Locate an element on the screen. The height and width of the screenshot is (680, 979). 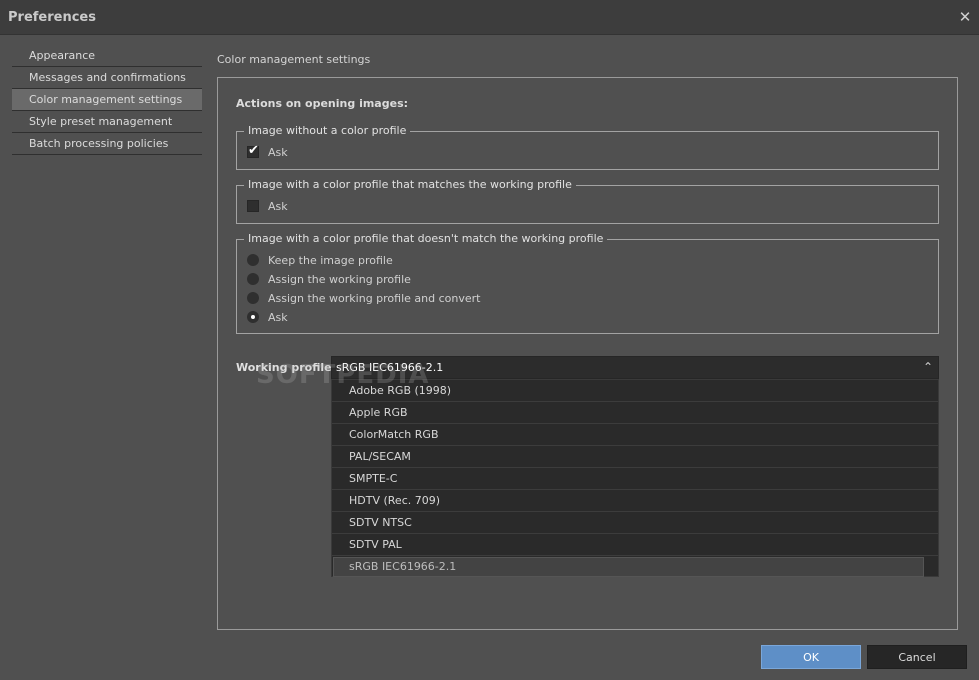
actions-heading: Actions on opening images: is located at coordinates (322, 103).